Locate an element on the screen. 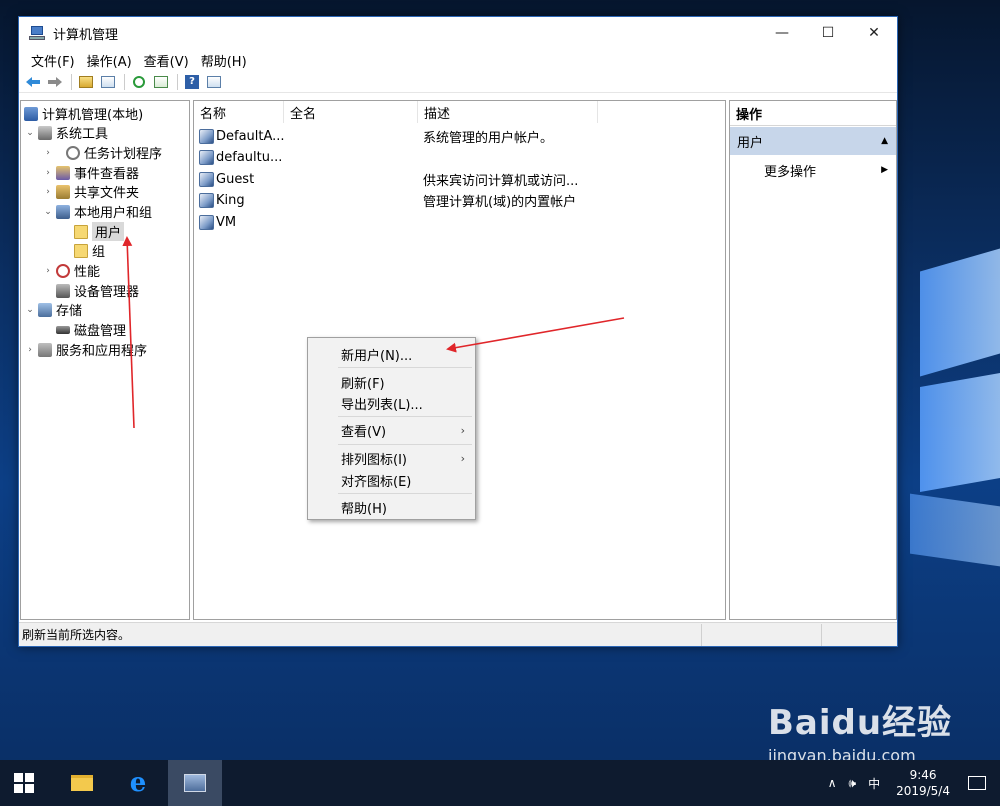 The image size is (1000, 806). list-item: DefaultA... 系统管理的用户帐户。 is located at coordinates (376, 136).